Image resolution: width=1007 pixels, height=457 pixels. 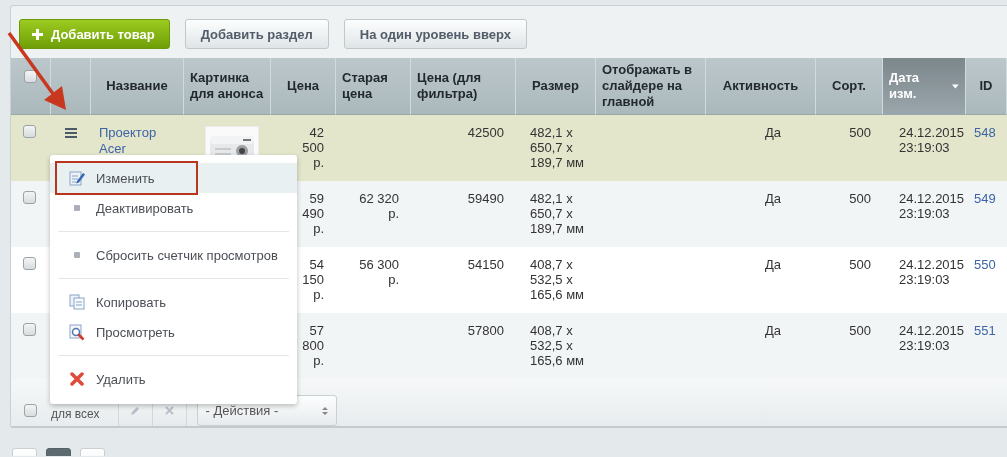 I want to click on close-icon, so click(x=169, y=410).